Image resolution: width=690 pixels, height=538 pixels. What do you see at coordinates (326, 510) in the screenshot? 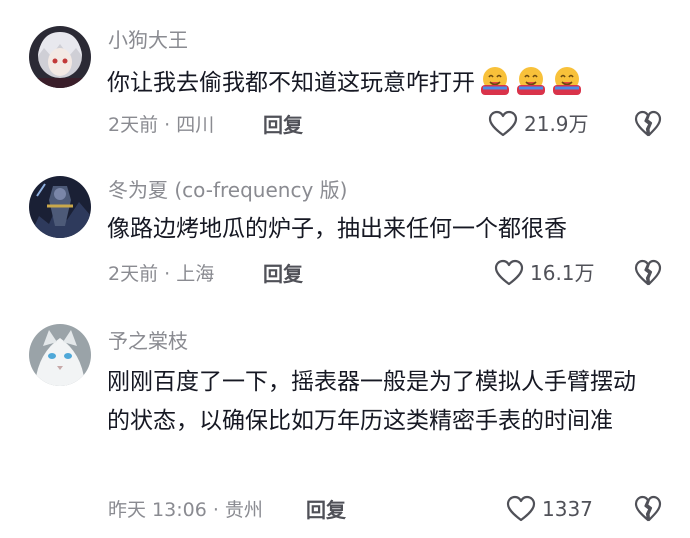
I see `reply-button: 回复` at bounding box center [326, 510].